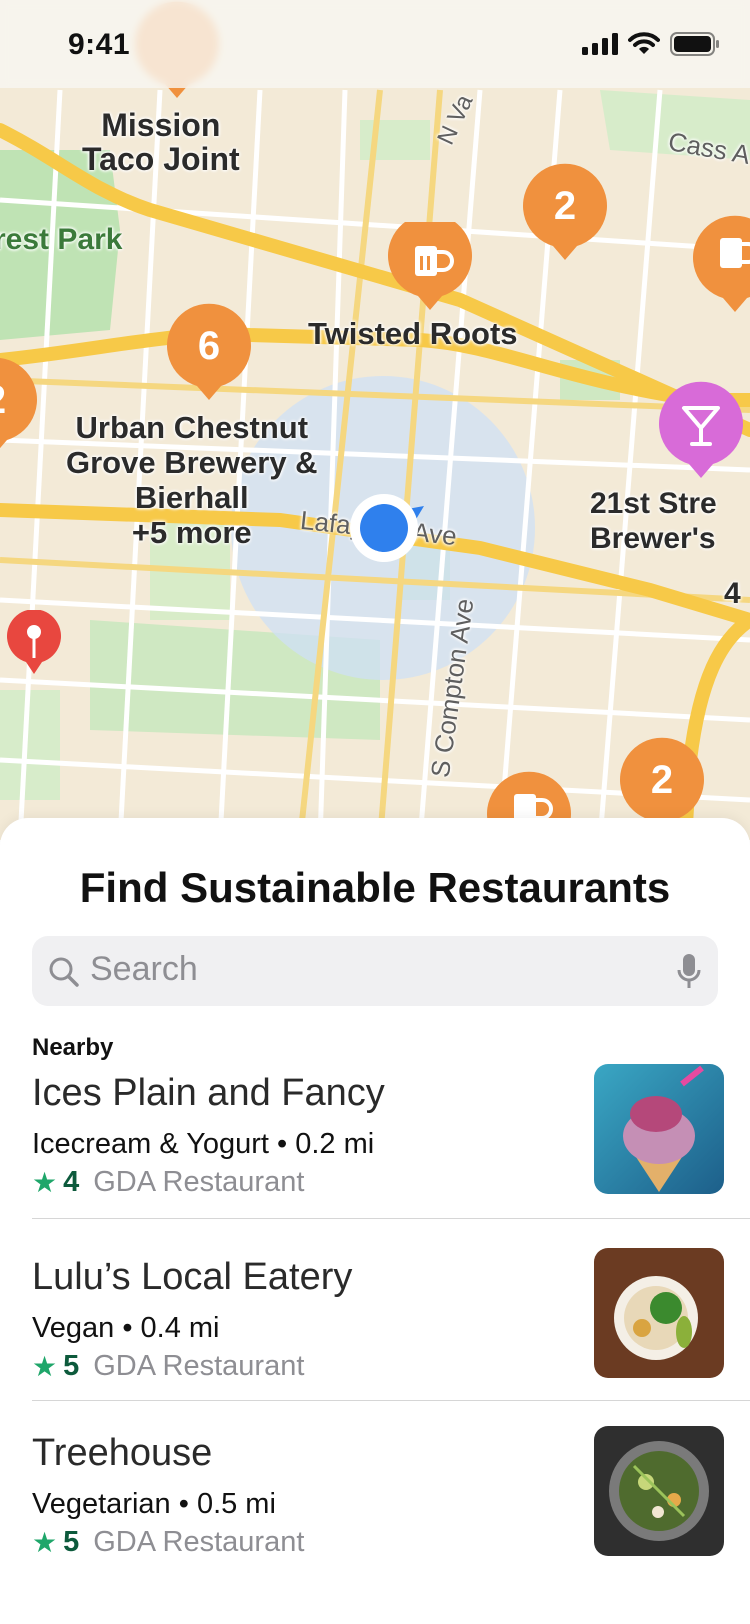 The width and height of the screenshot is (750, 1624). I want to click on search-field: Search, so click(375, 971).